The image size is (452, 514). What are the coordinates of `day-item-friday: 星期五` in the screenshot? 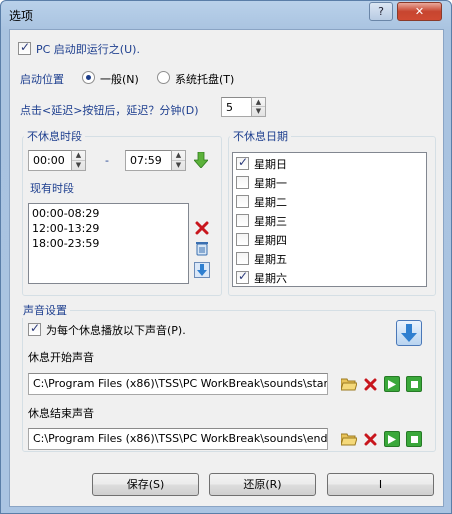 It's located at (329, 258).